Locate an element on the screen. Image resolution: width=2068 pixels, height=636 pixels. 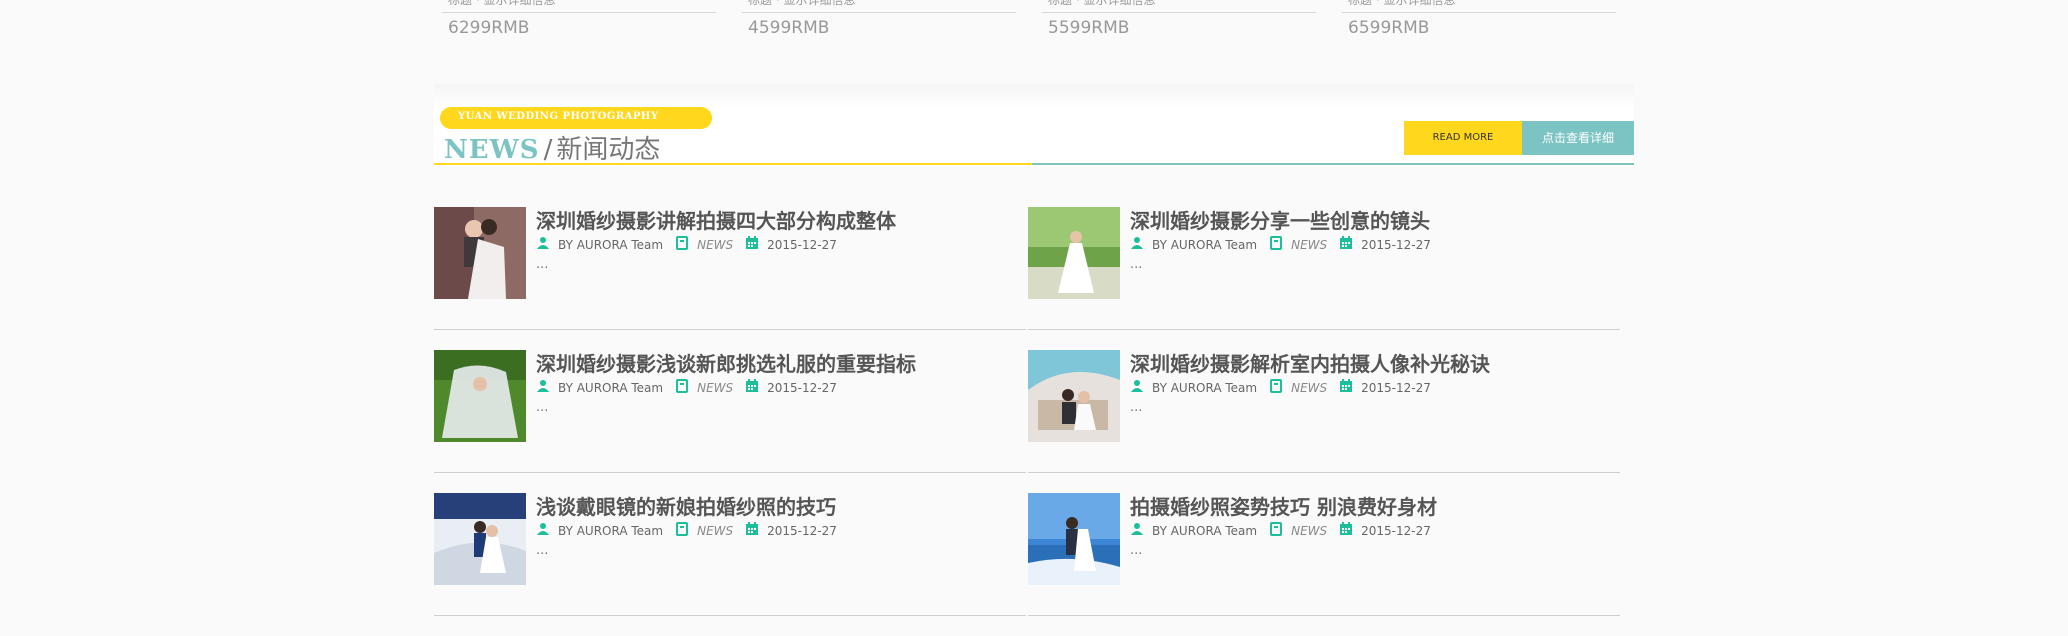
product-card: 标题 · 显示详细信息 4599RMB is located at coordinates (875, 30).